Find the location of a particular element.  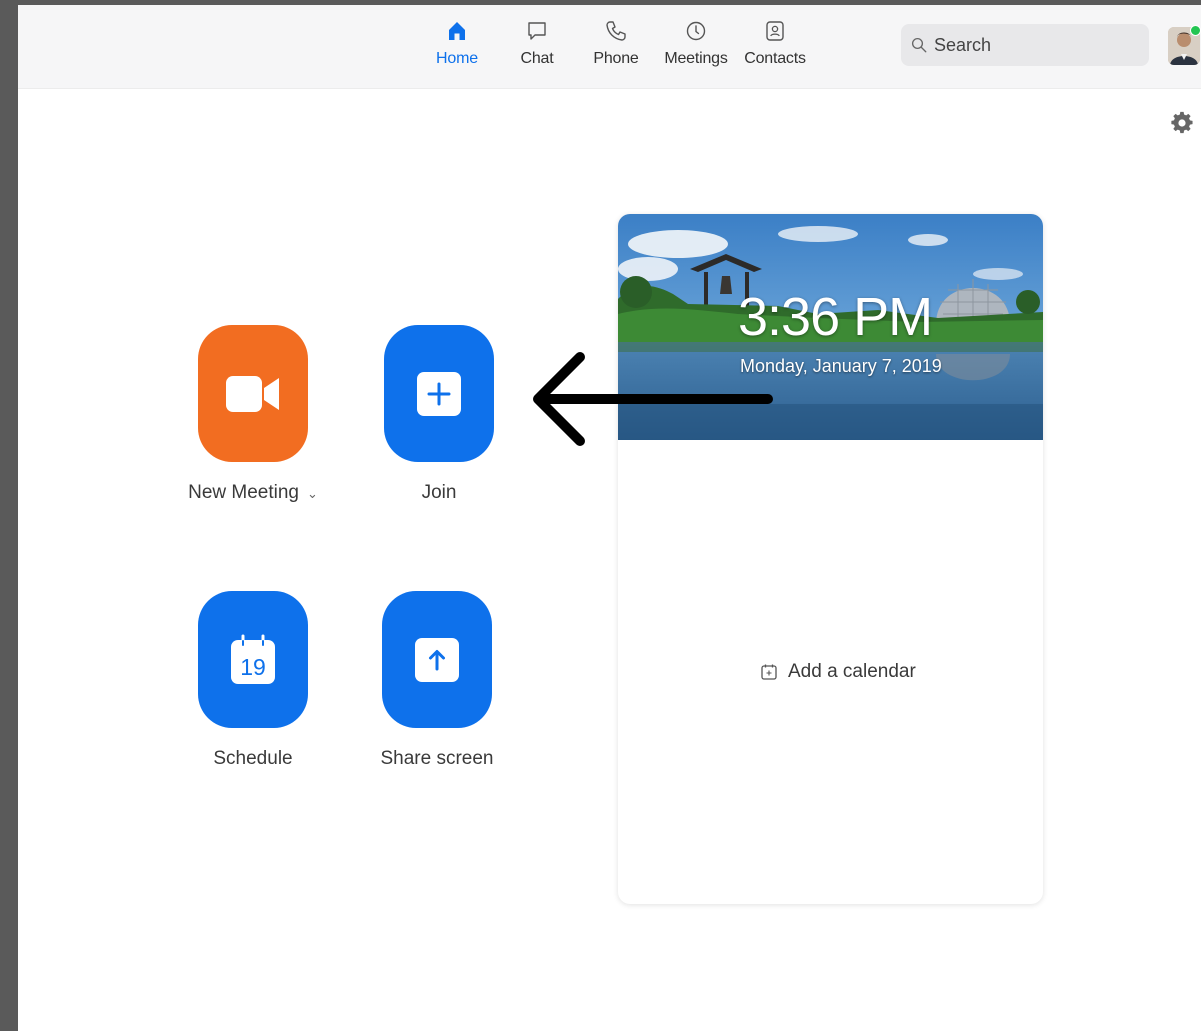

clock-icon is located at coordinates (696, 31).